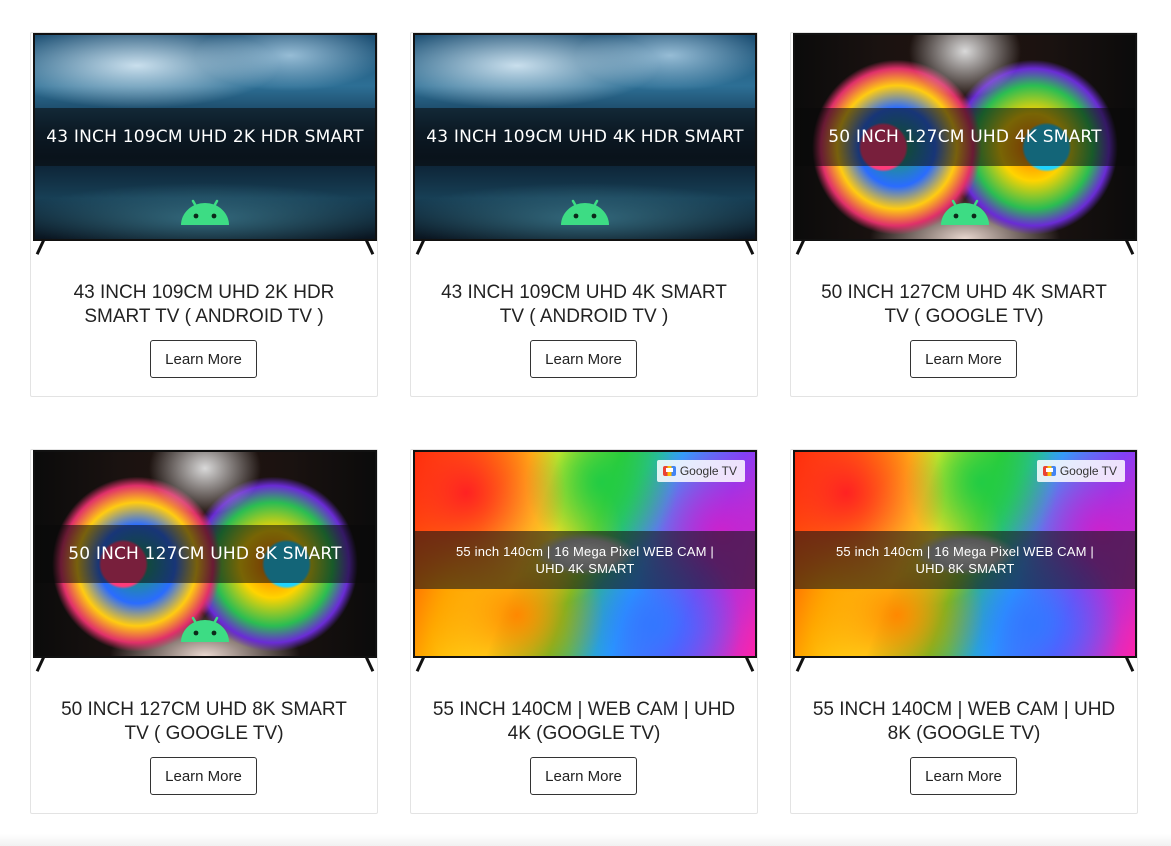  I want to click on tv-screen: 43 INCH 109CM UHD 4K HDR SMART, so click(585, 137).